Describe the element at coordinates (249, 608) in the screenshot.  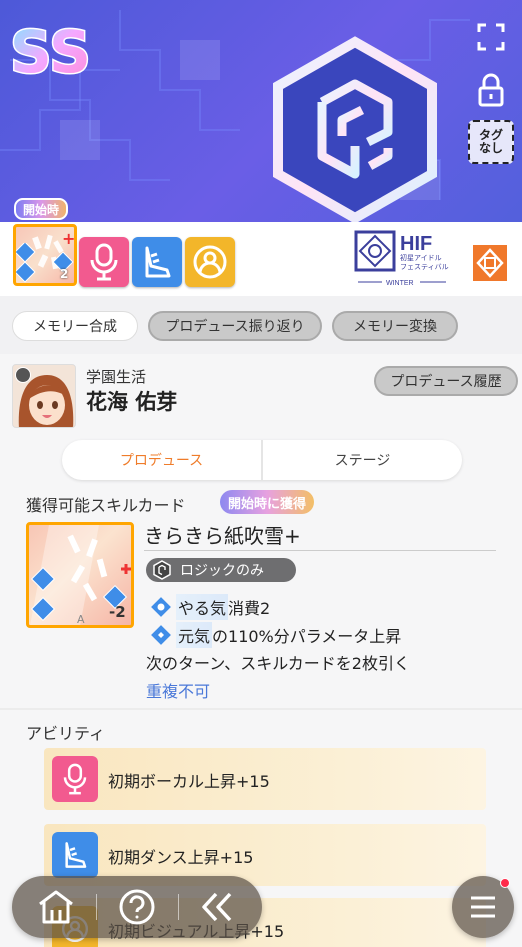
I see `effect-motivation-text: 消費2` at that location.